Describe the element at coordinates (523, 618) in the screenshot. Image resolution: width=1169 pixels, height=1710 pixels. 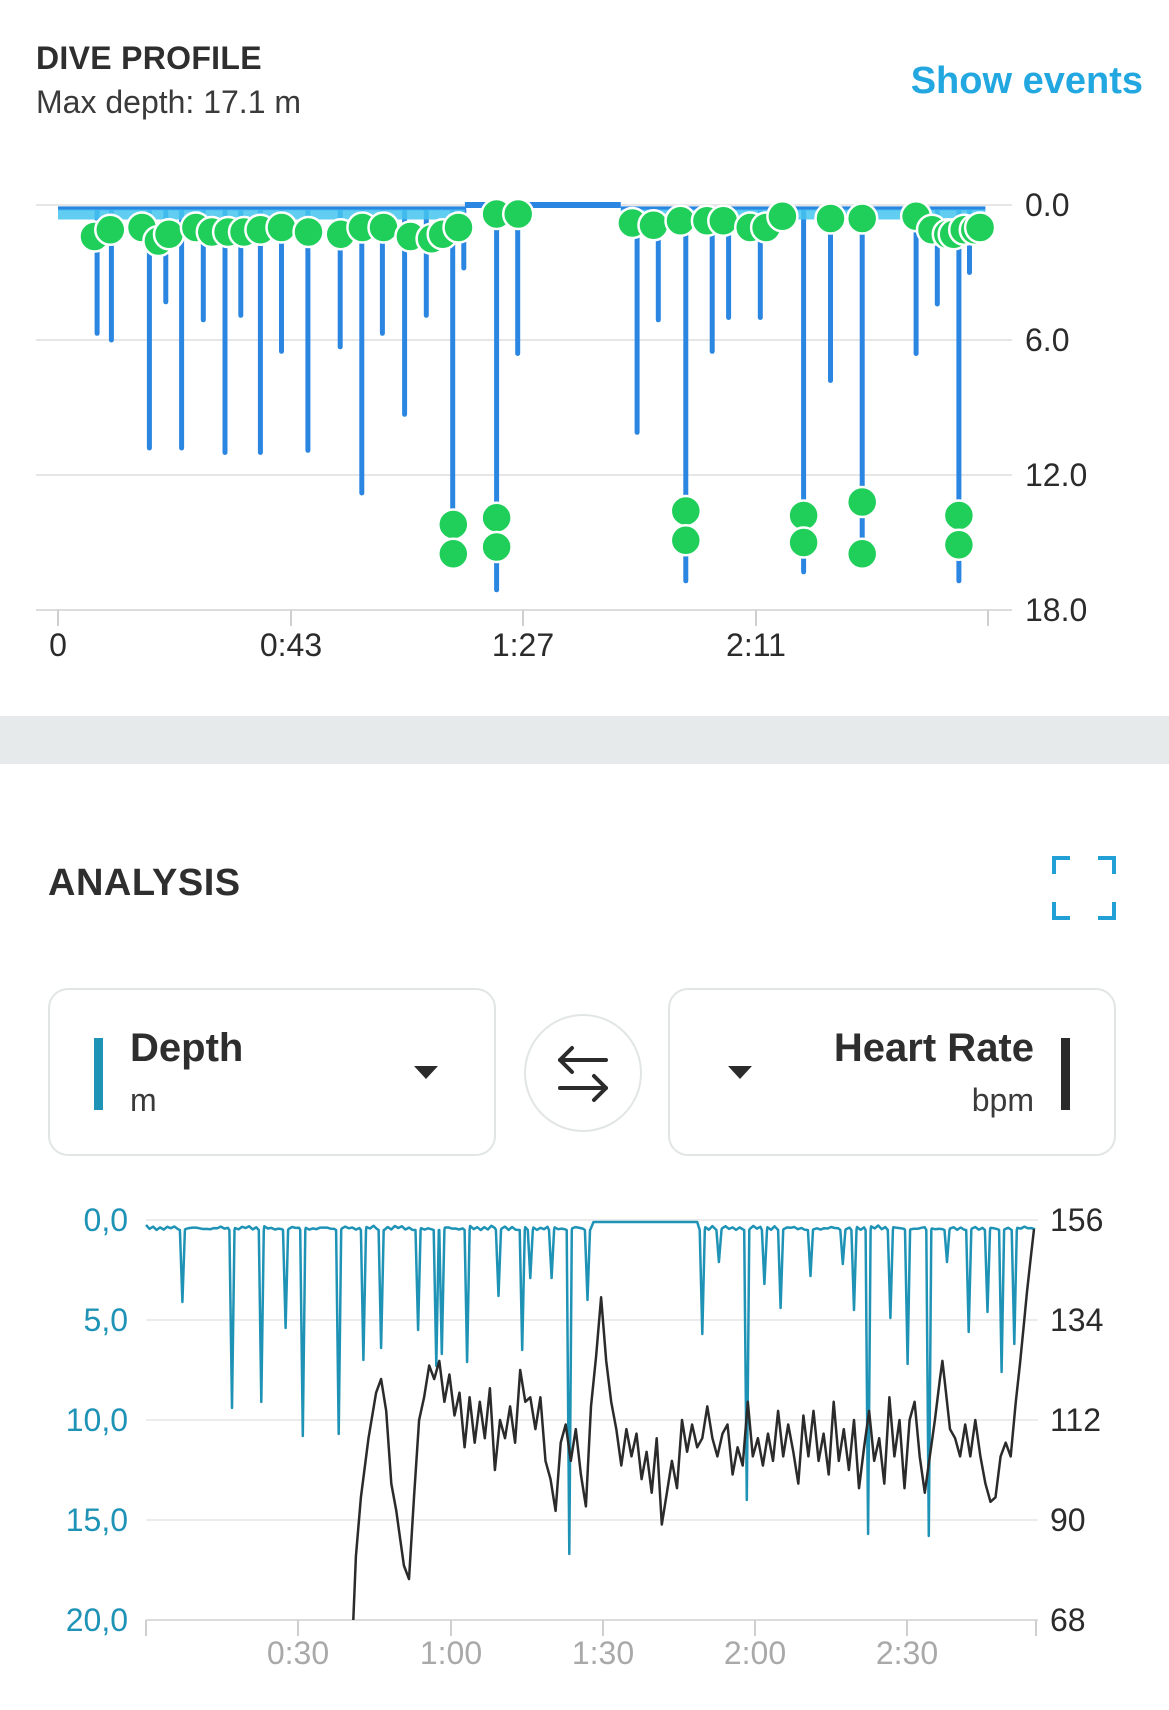
I see `profile-x-ticks` at that location.